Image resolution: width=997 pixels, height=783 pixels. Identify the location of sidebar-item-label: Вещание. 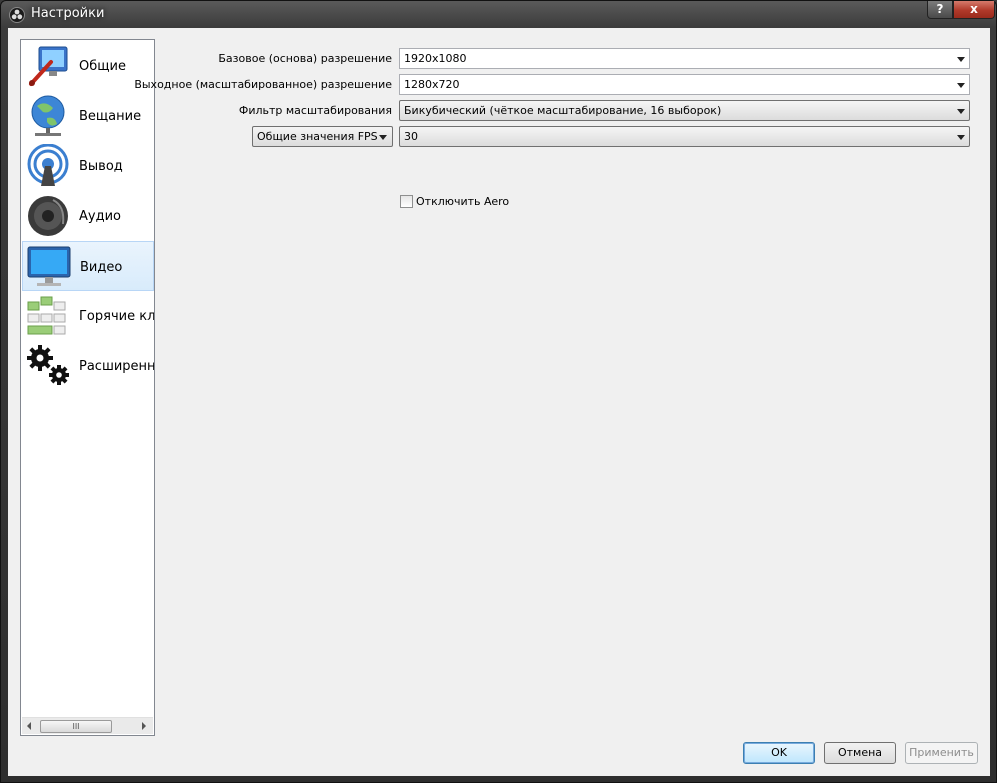
(110, 116).